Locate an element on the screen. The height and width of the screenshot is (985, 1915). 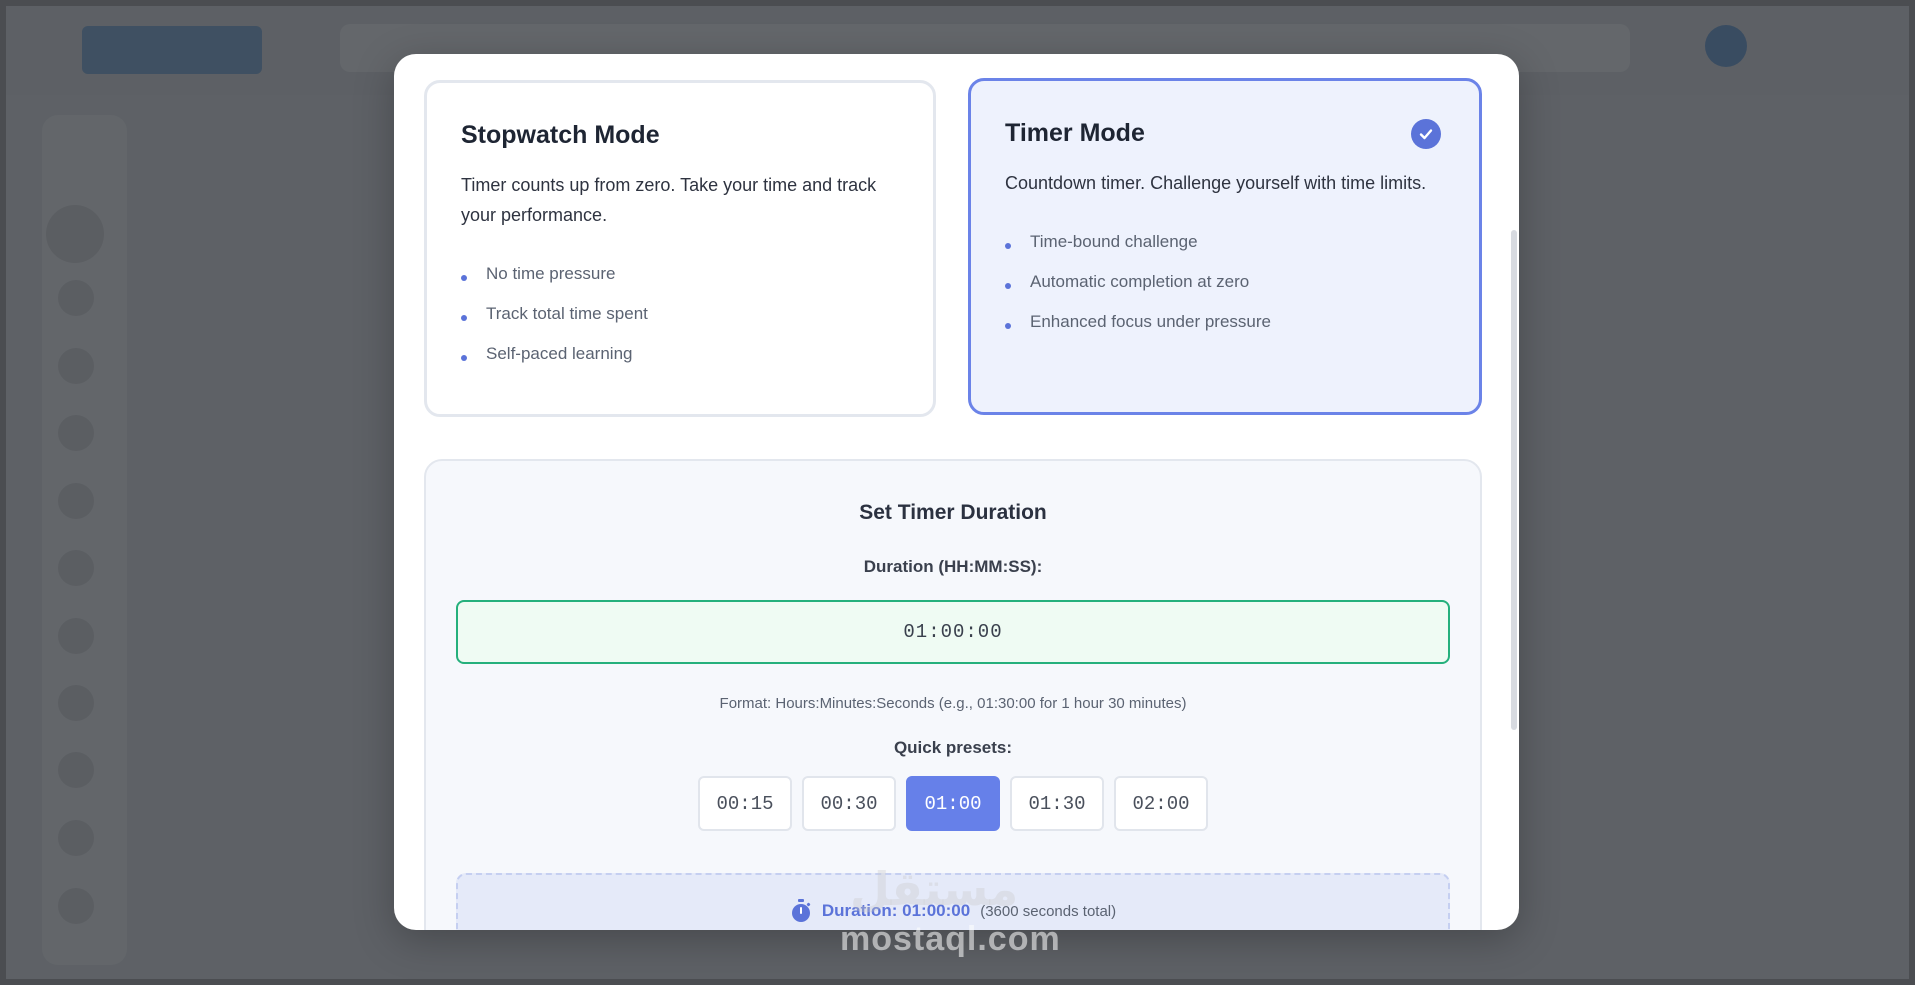
watermark-arabic: مستقل is located at coordinates (934, 889).